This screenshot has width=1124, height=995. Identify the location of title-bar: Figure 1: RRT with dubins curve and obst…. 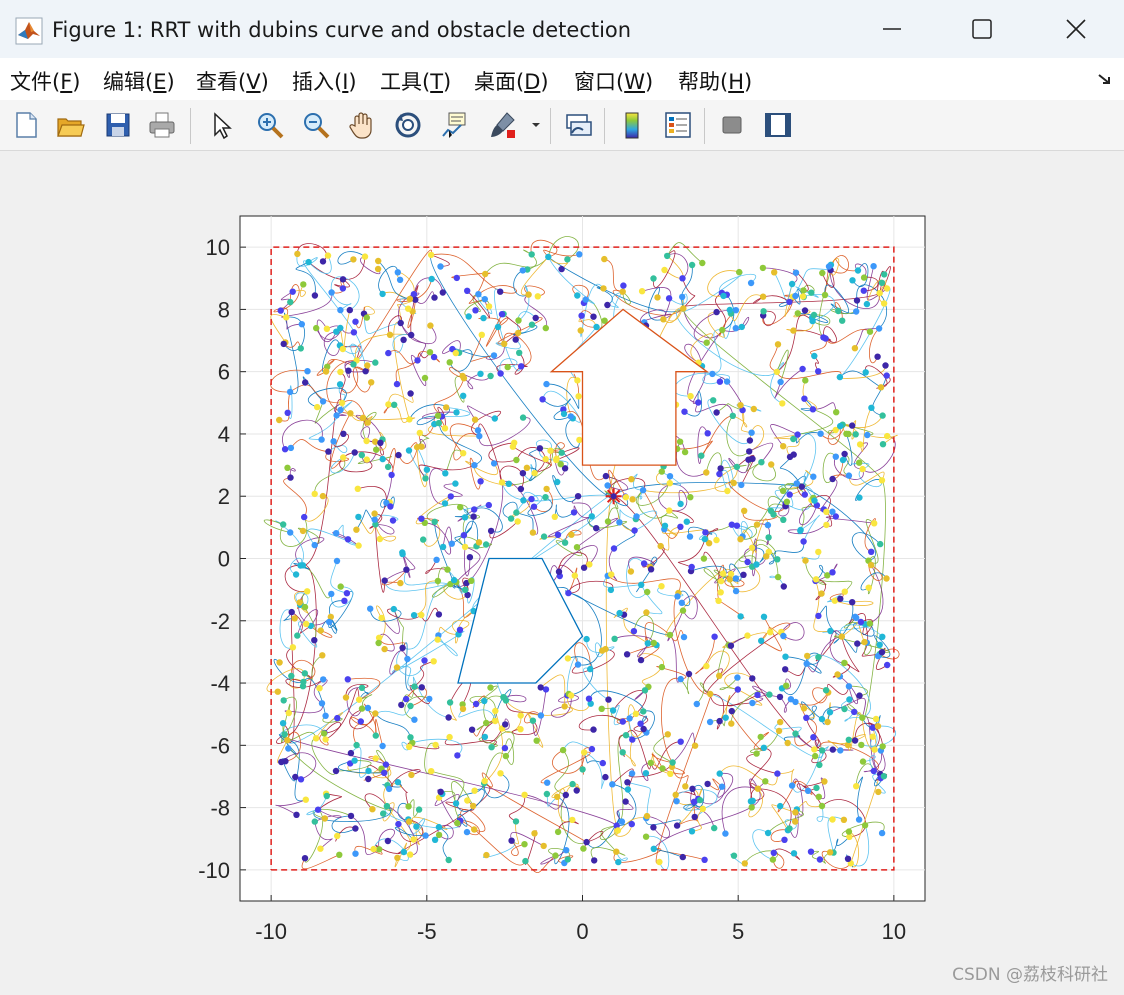
(562, 29).